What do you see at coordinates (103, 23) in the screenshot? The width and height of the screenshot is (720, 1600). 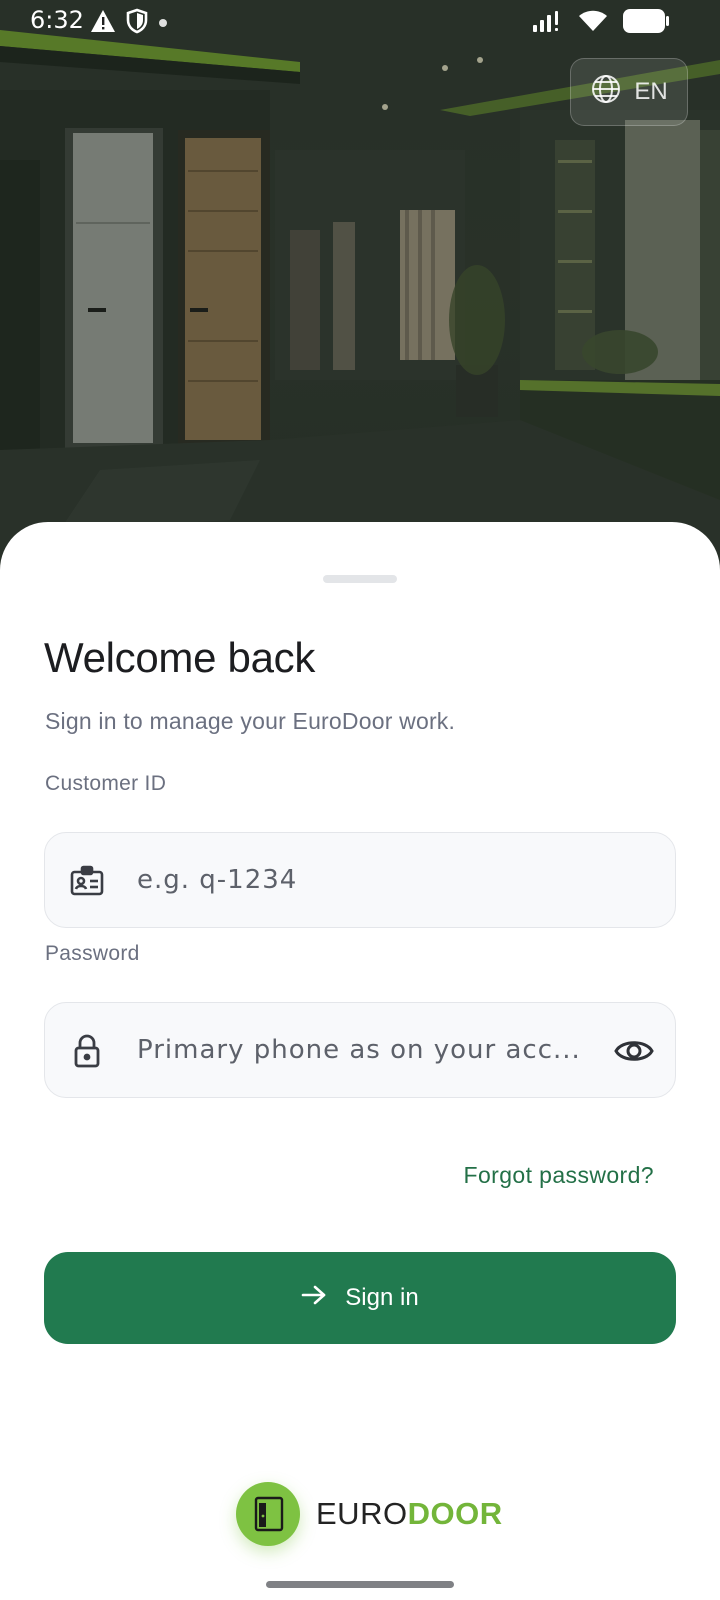 I see `warning-icon` at bounding box center [103, 23].